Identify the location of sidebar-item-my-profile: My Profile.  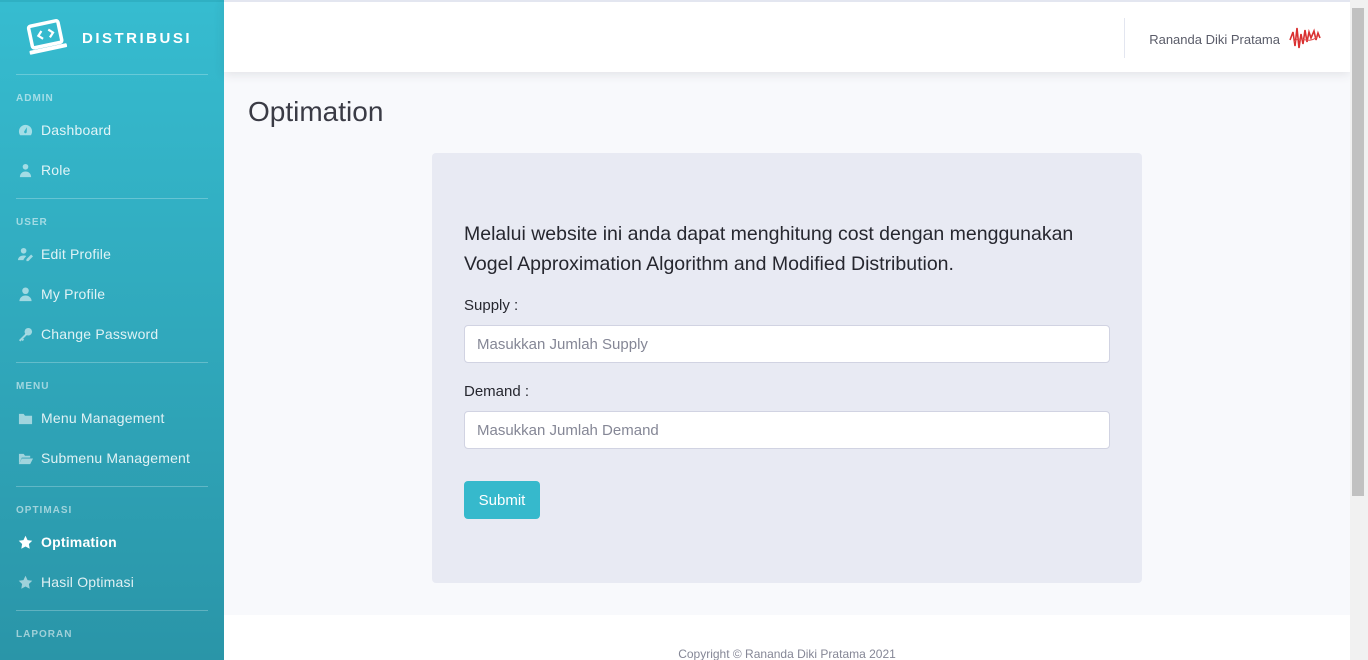
(112, 294).